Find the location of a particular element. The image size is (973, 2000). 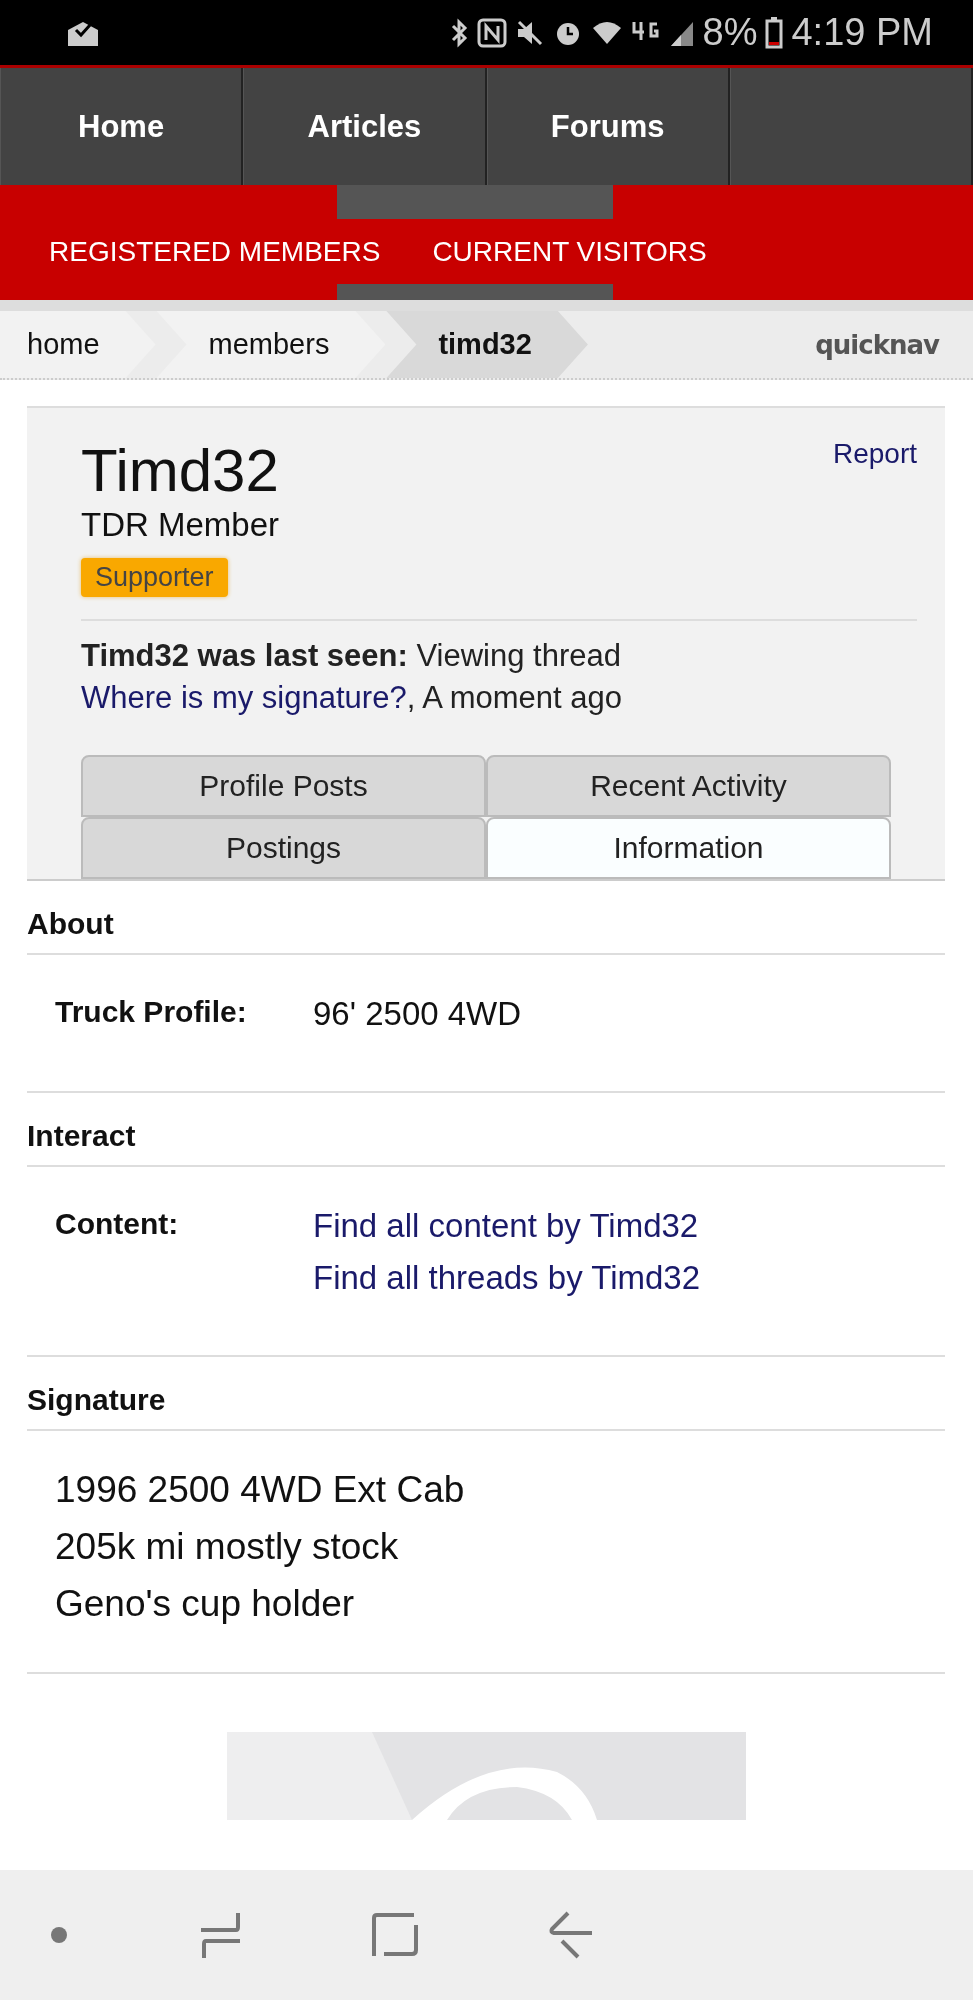

recent-apps-icon is located at coordinates (220, 1935).